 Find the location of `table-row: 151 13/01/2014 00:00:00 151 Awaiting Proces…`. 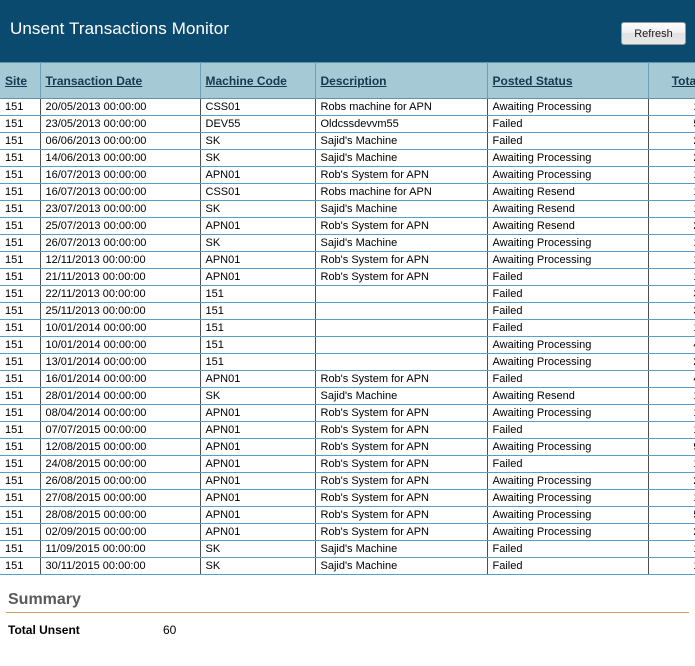

table-row: 151 13/01/2014 00:00:00 151 Awaiting Proces… is located at coordinates (347, 362).